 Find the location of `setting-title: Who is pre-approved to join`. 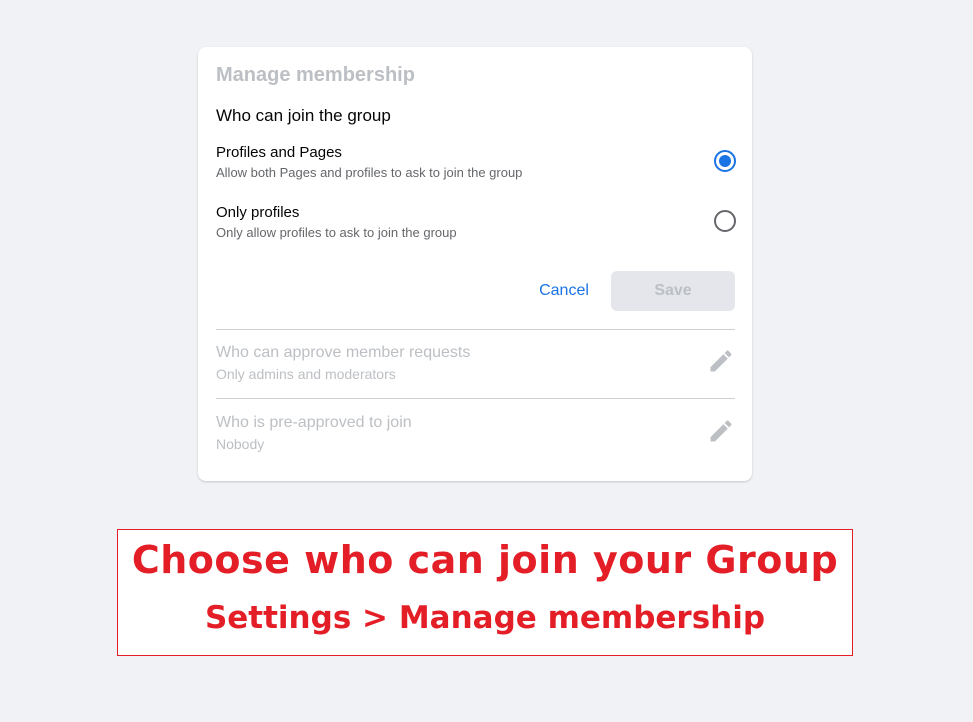

setting-title: Who is pre-approved to join is located at coordinates (314, 422).